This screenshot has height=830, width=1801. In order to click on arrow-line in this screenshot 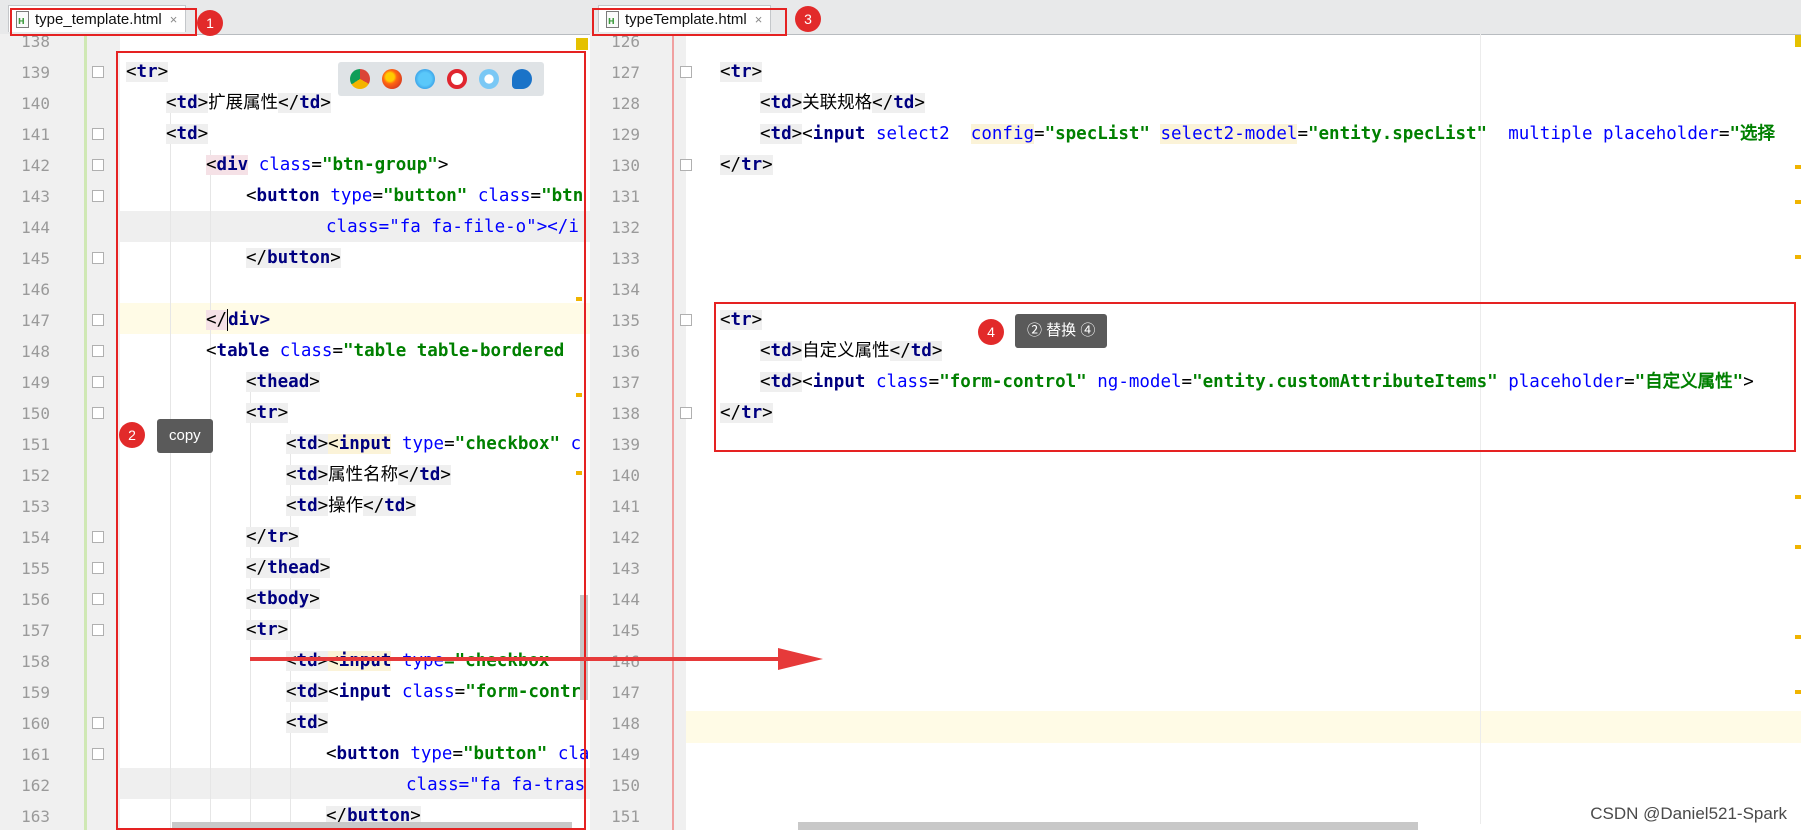, I will do `click(515, 659)`.